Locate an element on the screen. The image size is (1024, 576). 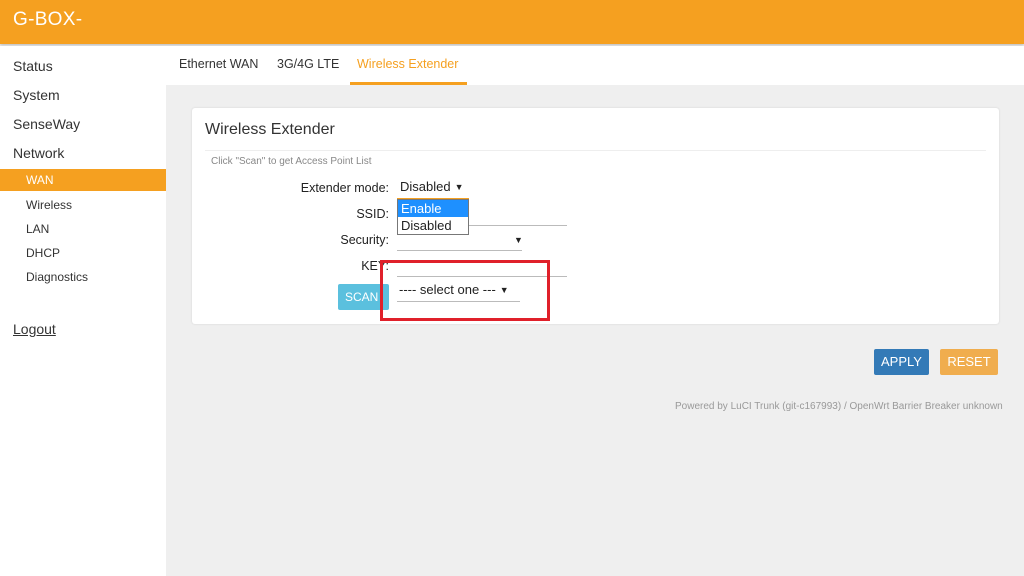
sidebar-item-network: Network is located at coordinates (38, 153).